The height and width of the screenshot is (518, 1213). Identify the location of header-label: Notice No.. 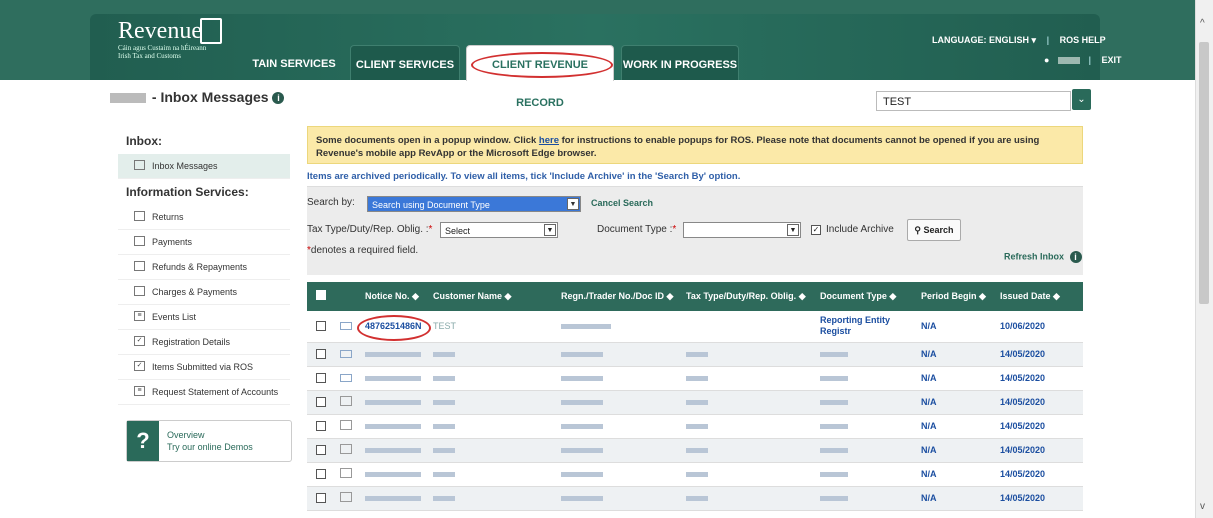
(387, 296).